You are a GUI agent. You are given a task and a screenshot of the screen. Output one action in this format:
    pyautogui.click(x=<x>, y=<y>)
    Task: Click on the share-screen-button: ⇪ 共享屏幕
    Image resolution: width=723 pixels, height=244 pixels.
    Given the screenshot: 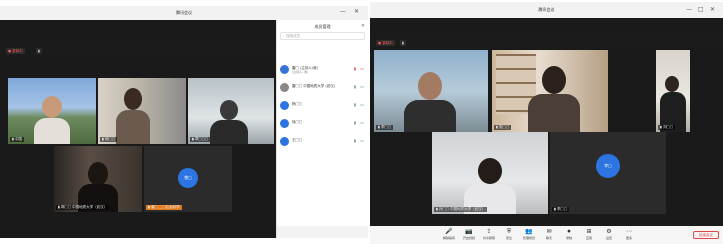 What is the action you would take?
    pyautogui.click(x=489, y=234)
    